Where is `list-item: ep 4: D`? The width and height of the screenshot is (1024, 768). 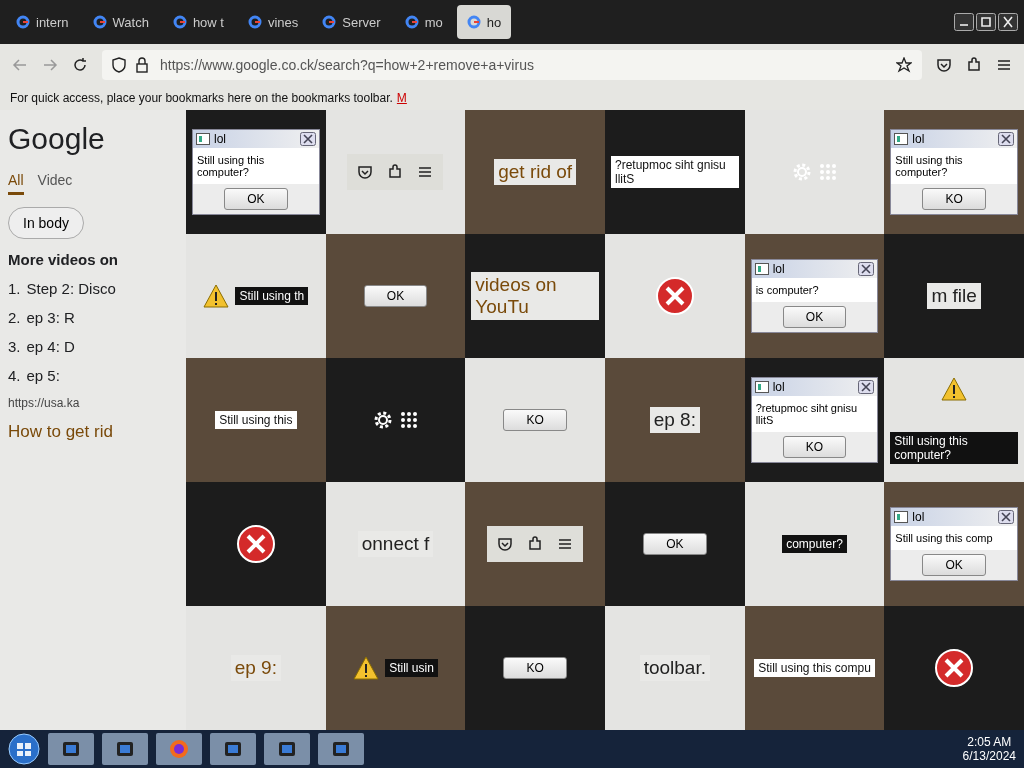
list-item: ep 4: D is located at coordinates (50, 346).